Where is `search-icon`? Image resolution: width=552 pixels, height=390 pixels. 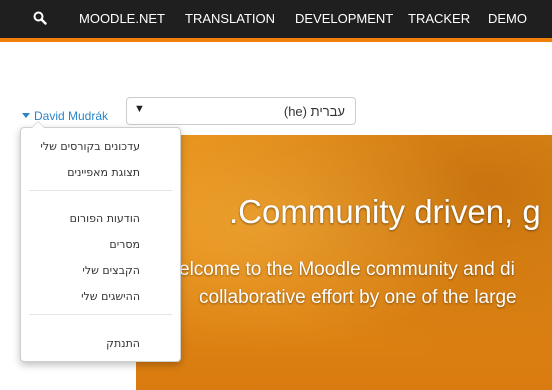 search-icon is located at coordinates (42, 19).